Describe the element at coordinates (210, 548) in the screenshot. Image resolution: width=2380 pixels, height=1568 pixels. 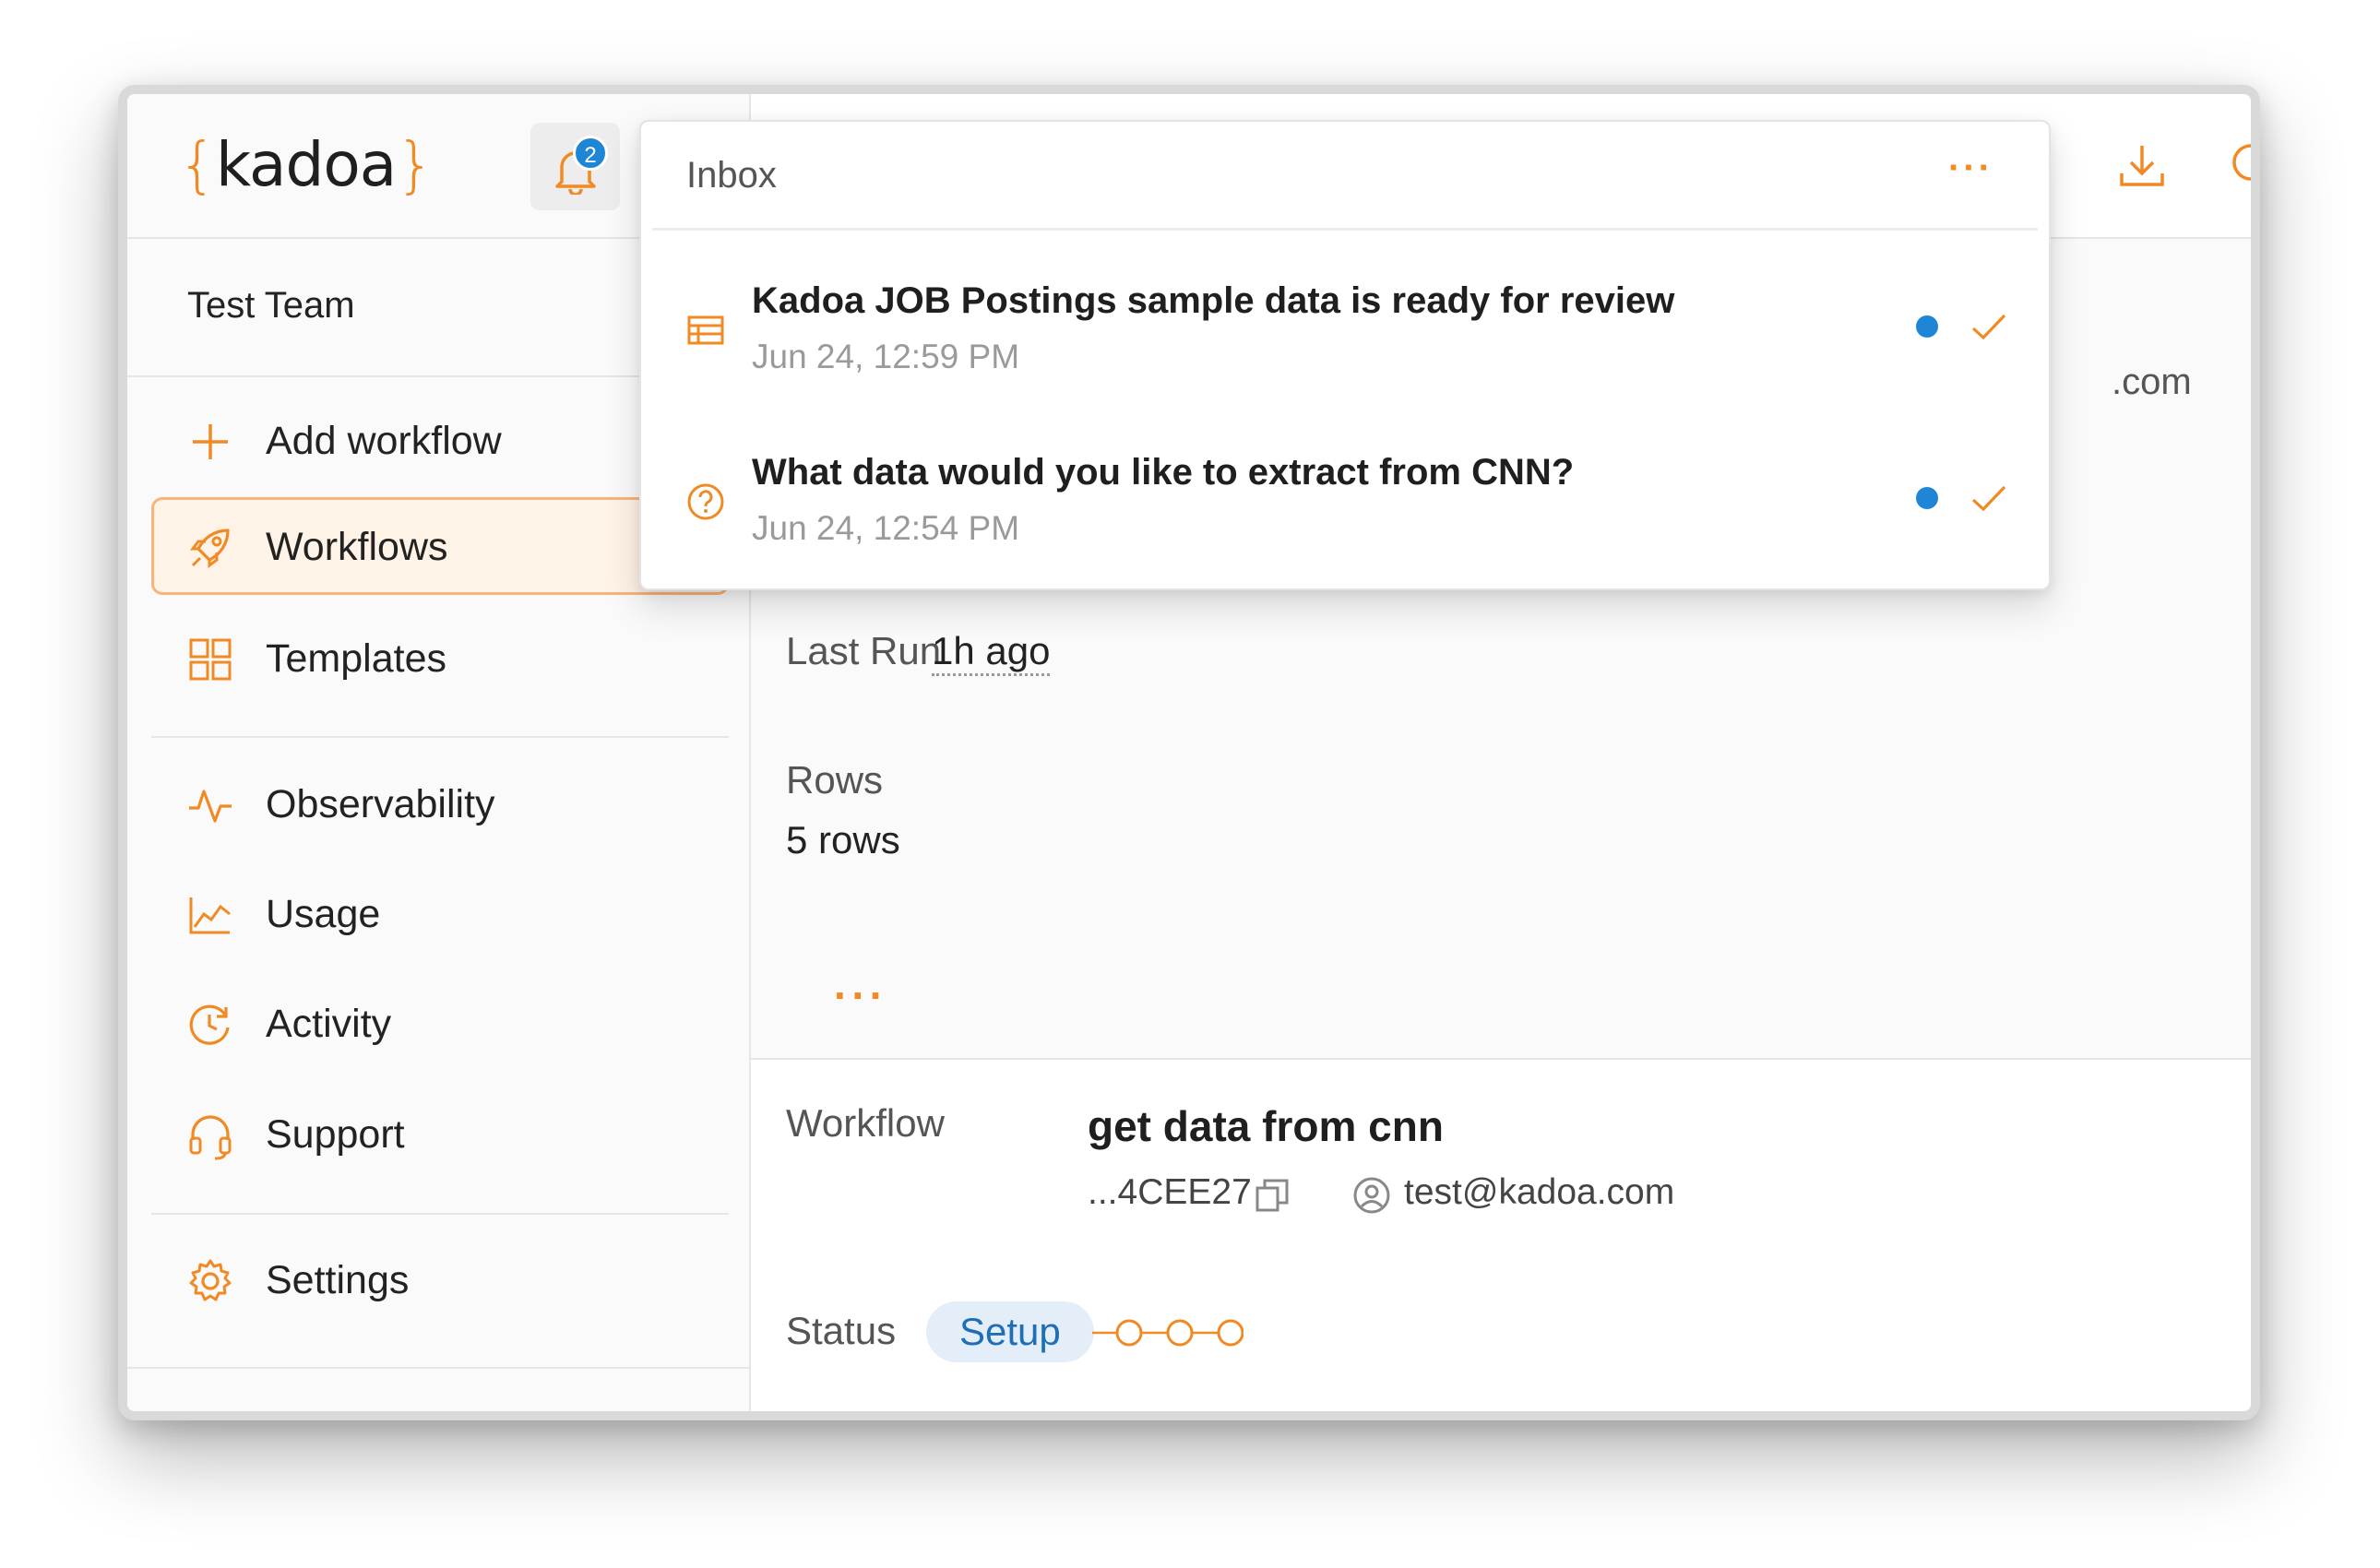
I see `rocket-icon` at that location.